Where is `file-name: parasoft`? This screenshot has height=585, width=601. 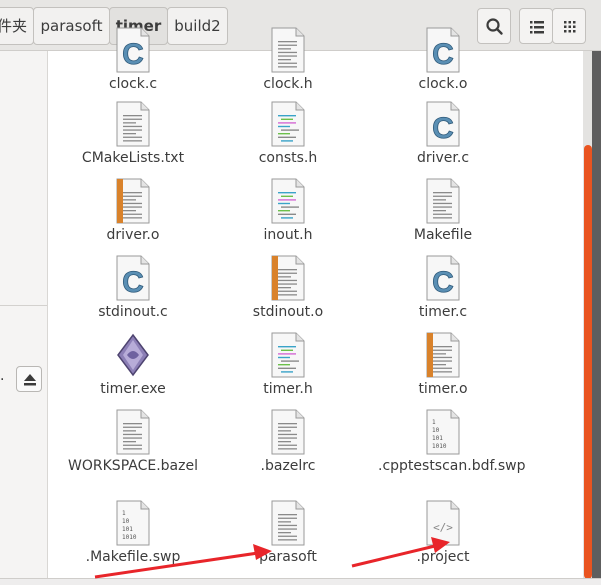 file-name: parasoft is located at coordinates (288, 557).